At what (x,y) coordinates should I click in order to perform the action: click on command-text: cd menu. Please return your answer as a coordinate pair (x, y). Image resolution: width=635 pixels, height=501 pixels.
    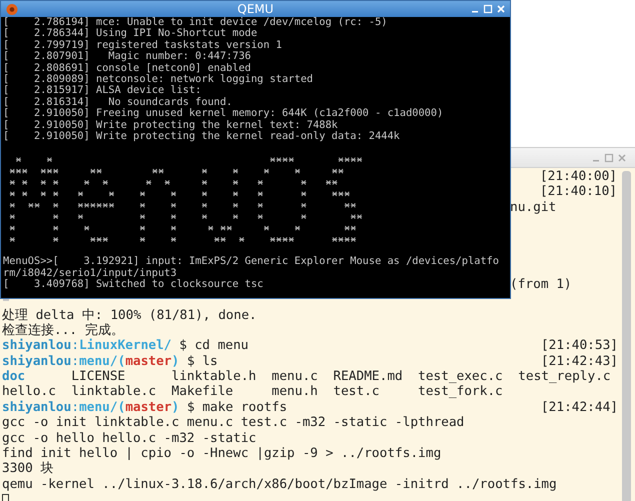
    Looking at the image, I should click on (221, 346).